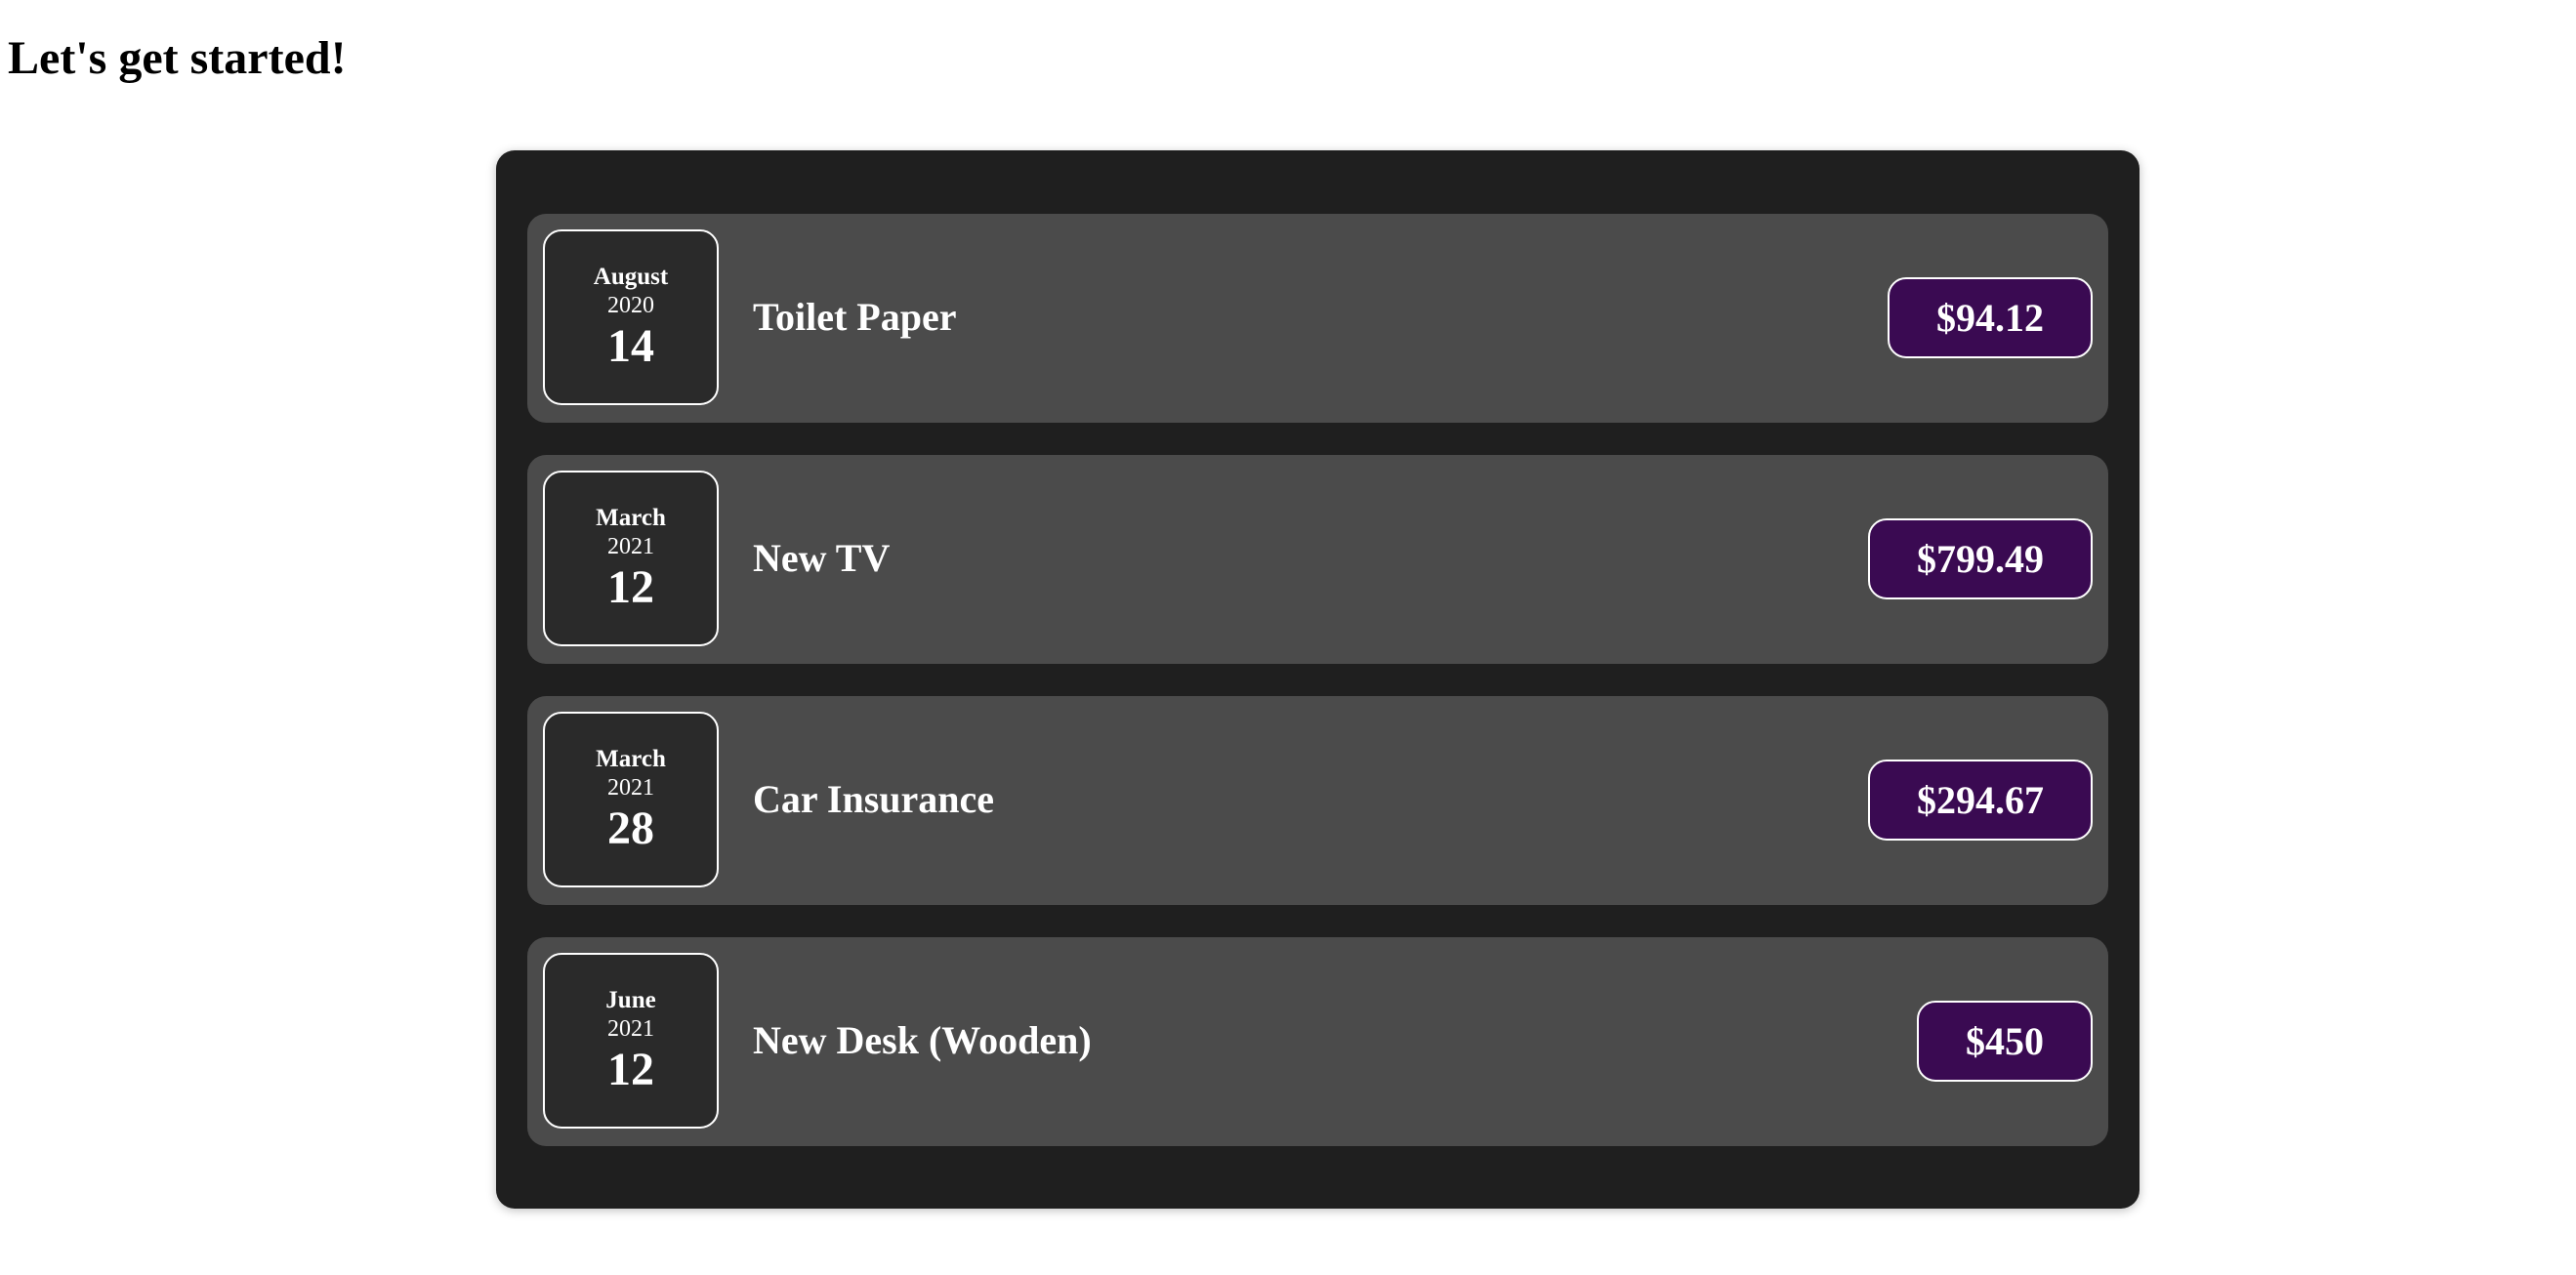 This screenshot has height=1275, width=2576. Describe the element at coordinates (922, 1040) in the screenshot. I see `expense-title: New Desk (Wooden)` at that location.